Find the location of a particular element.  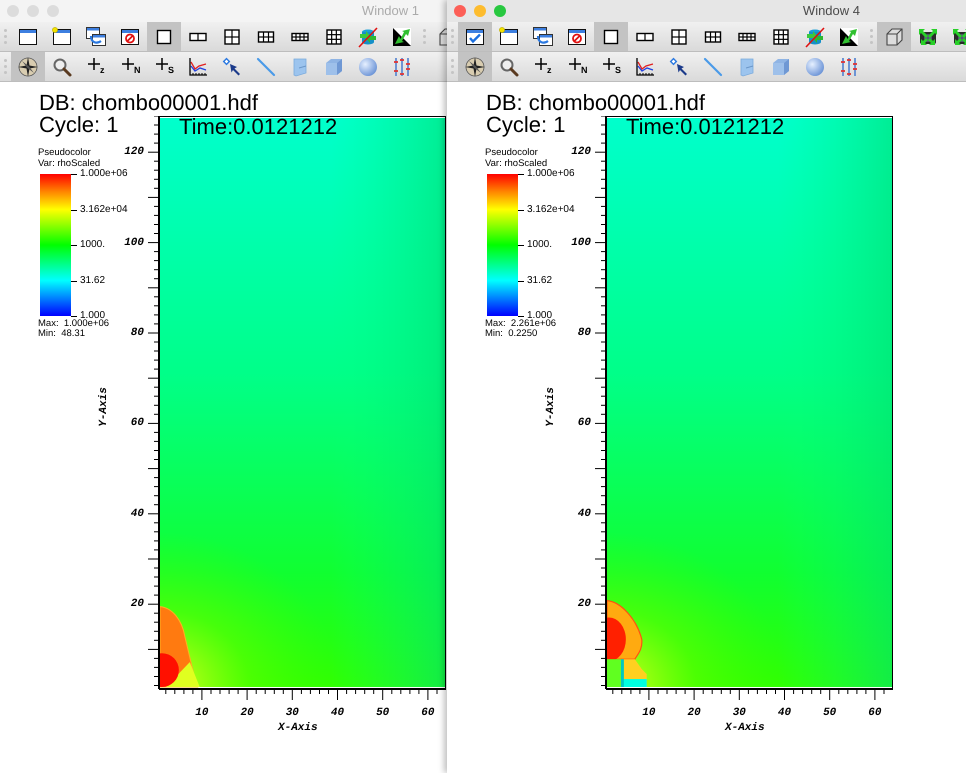

legend-min: Min: 48.31 is located at coordinates (61, 334).